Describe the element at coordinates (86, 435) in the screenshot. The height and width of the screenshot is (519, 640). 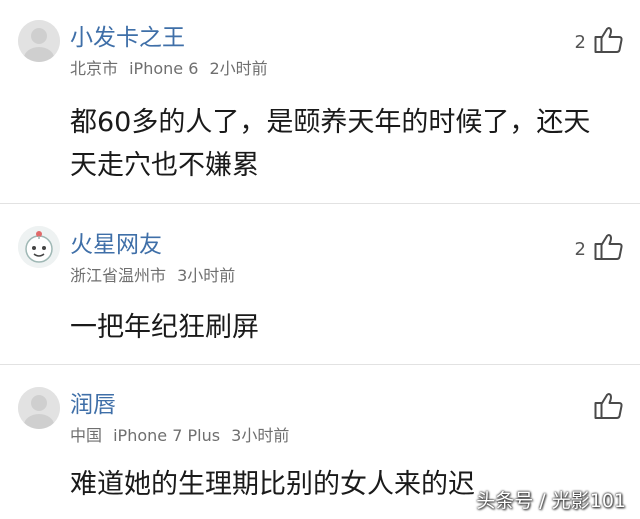
I see `location: 中国` at that location.